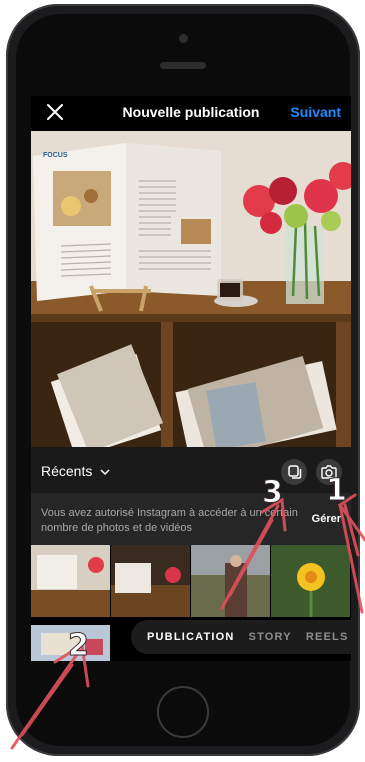  I want to click on top-bar: Nouvelle publication Suivant, so click(191, 112).